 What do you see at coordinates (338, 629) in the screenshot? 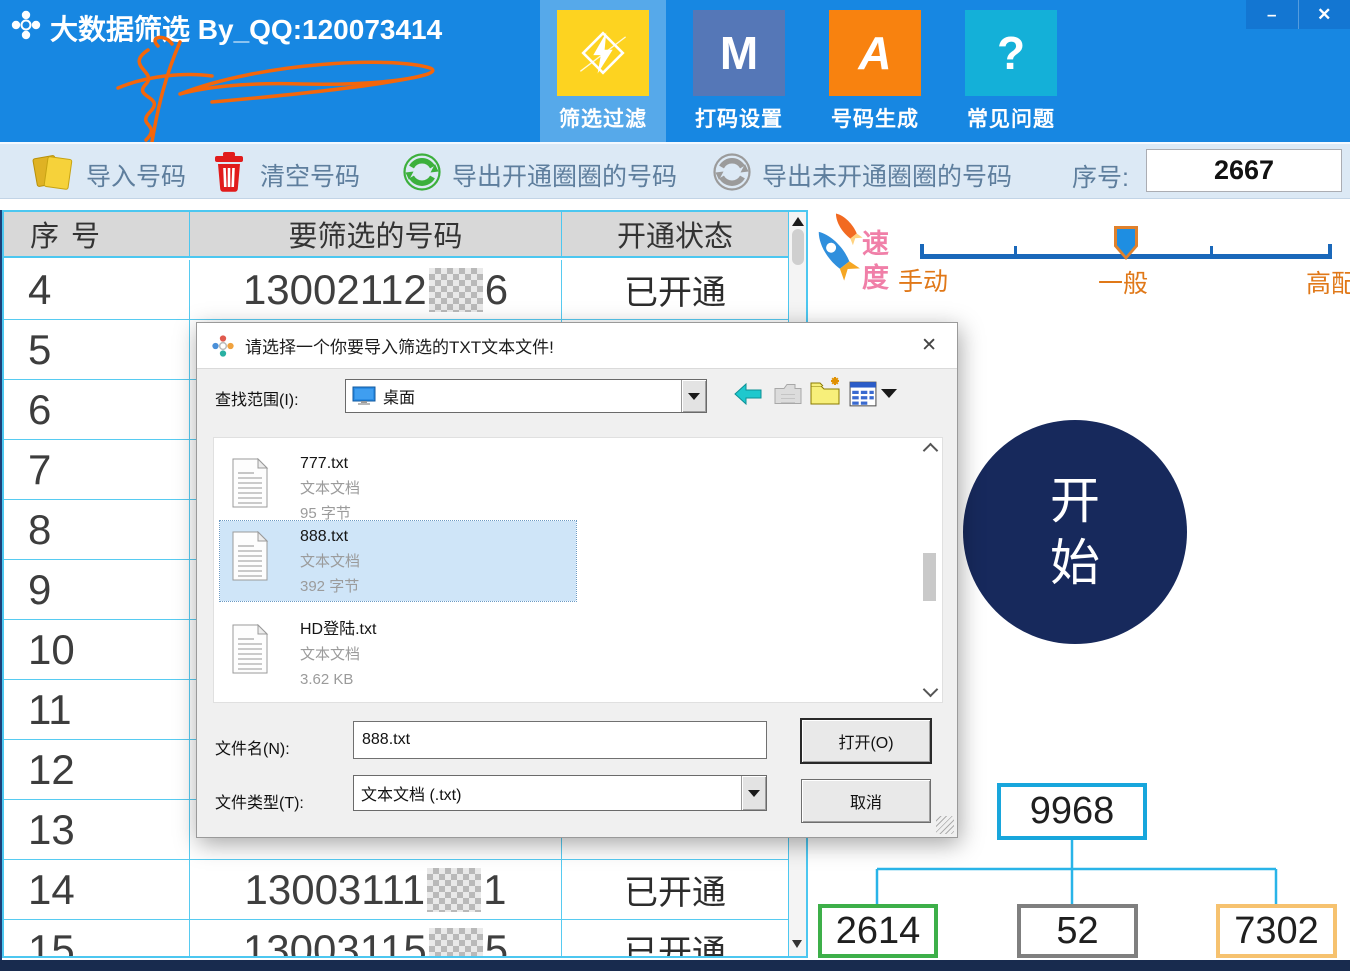
I see `file-name: HD登陆.txt` at bounding box center [338, 629].